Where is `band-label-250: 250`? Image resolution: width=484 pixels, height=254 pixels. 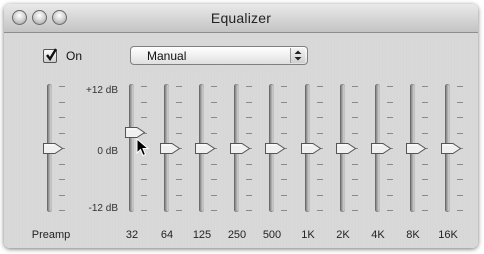 band-label-250: 250 is located at coordinates (237, 235).